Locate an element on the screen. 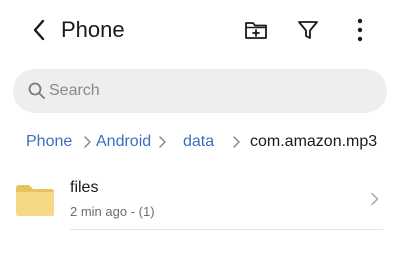 This screenshot has height=267, width=400. chevron-left-icon is located at coordinates (39, 30).